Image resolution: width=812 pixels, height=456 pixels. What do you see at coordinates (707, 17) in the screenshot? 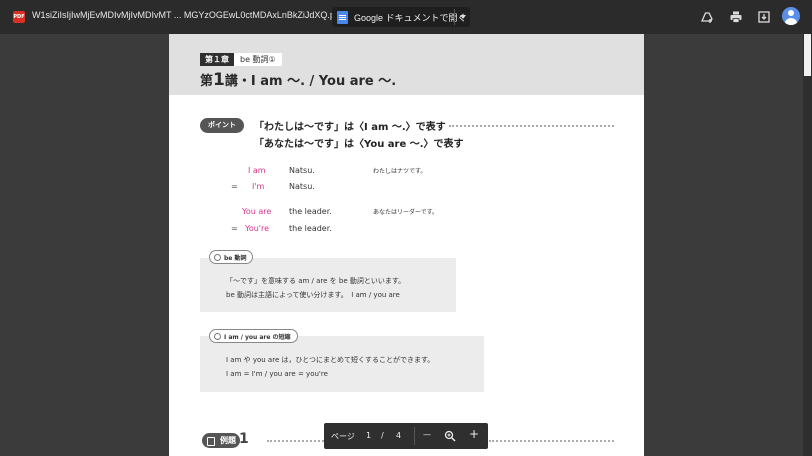
I see `drive-add-icon` at bounding box center [707, 17].